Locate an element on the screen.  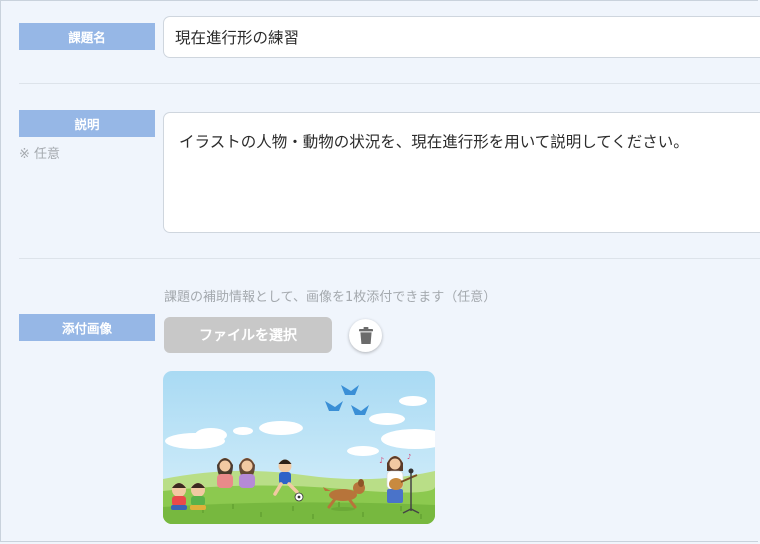
select-file-button: ファイルを選択 is located at coordinates (248, 335).